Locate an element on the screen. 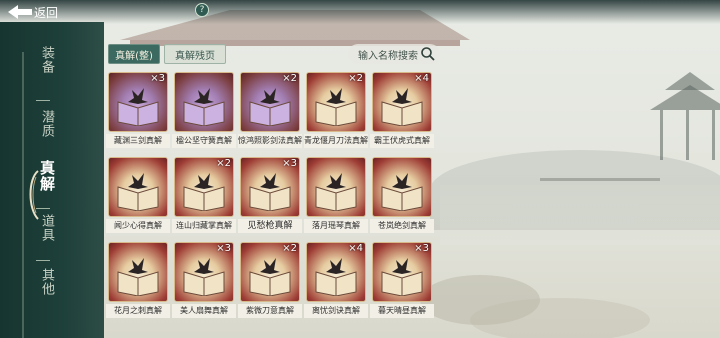 The height and width of the screenshot is (338, 720). item-card: ×3 美人扇舞真解 is located at coordinates (204, 281).